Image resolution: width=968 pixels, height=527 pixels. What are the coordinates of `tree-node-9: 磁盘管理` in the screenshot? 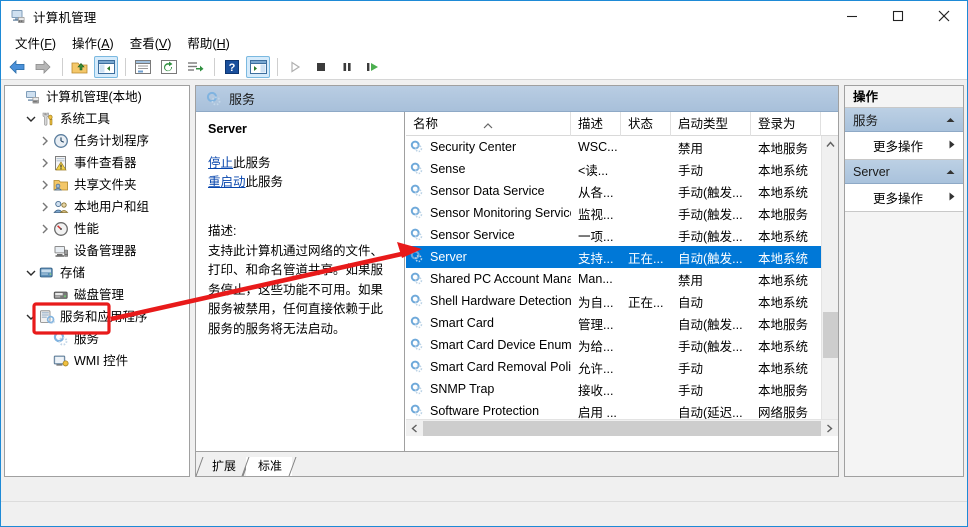 It's located at (97, 295).